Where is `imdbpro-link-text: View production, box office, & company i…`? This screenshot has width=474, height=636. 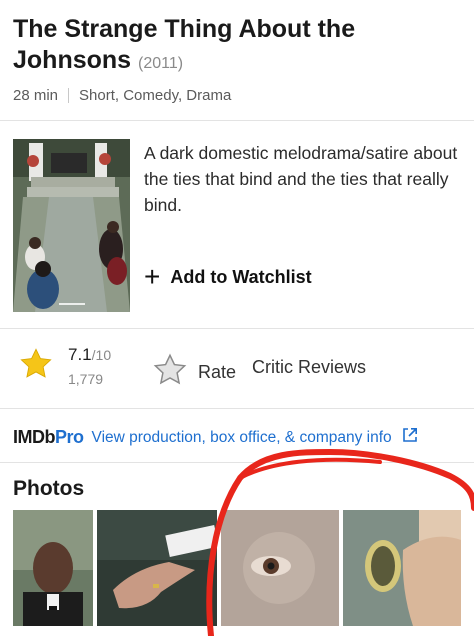 imdbpro-link-text: View production, box office, & company i… is located at coordinates (241, 437).